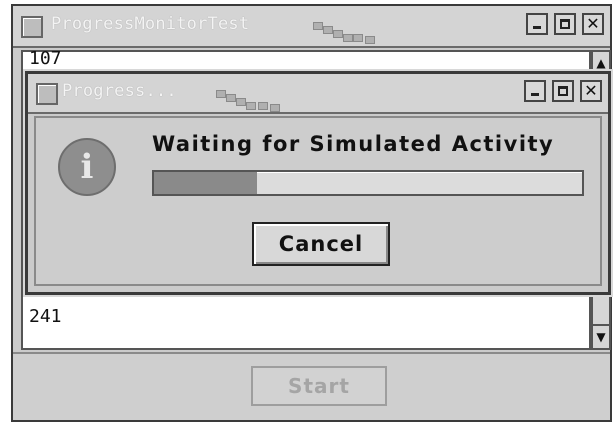  What do you see at coordinates (535, 91) in the screenshot?
I see `dialog-minimize-button` at bounding box center [535, 91].